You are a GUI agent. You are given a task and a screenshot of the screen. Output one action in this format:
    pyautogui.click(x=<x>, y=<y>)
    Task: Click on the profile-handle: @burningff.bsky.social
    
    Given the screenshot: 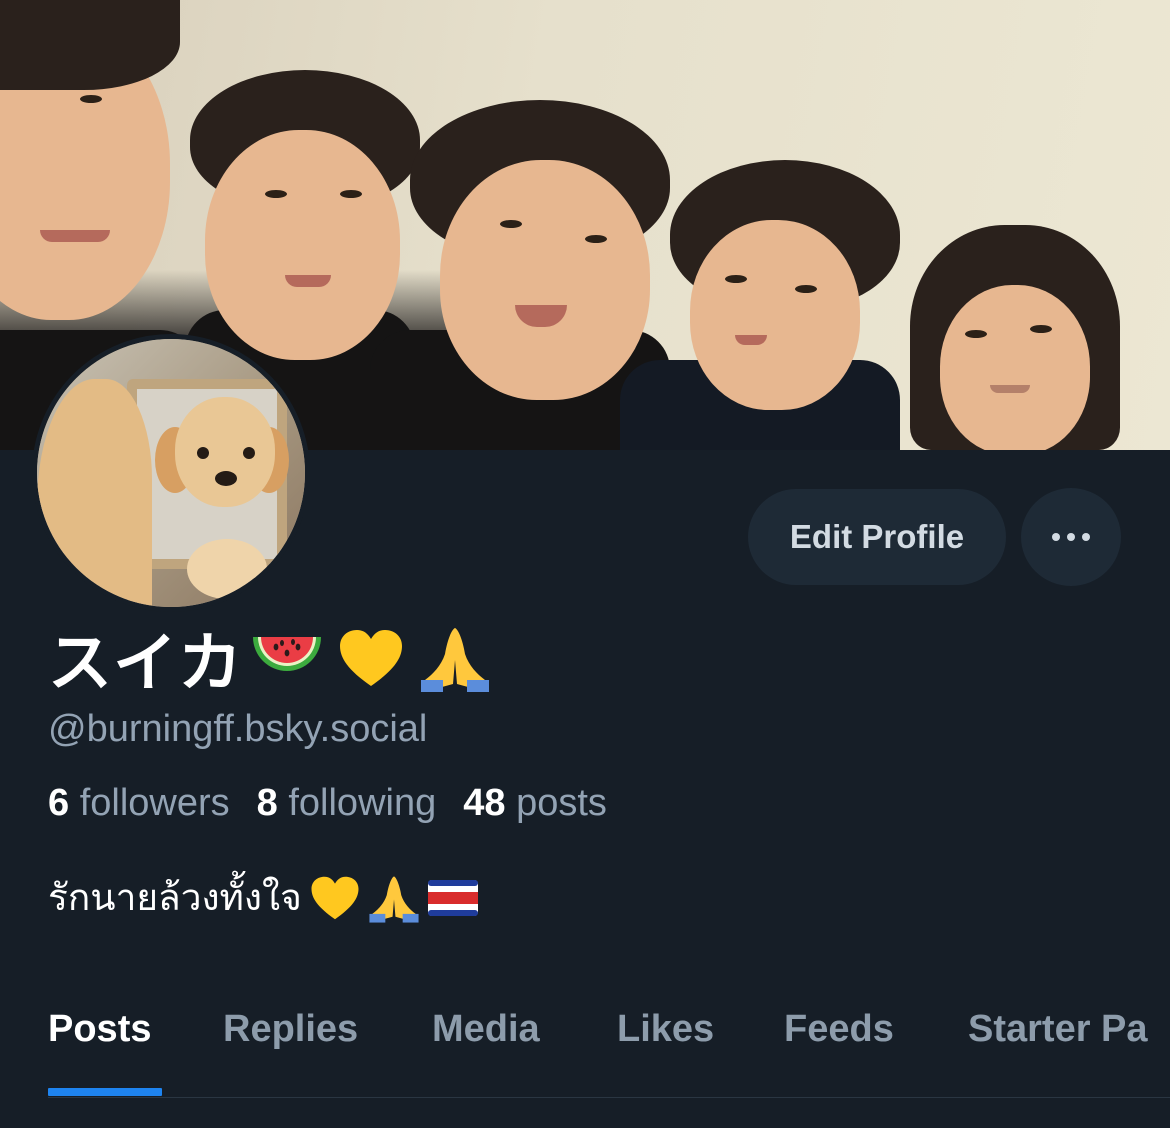 What is the action you would take?
    pyautogui.click(x=238, y=729)
    